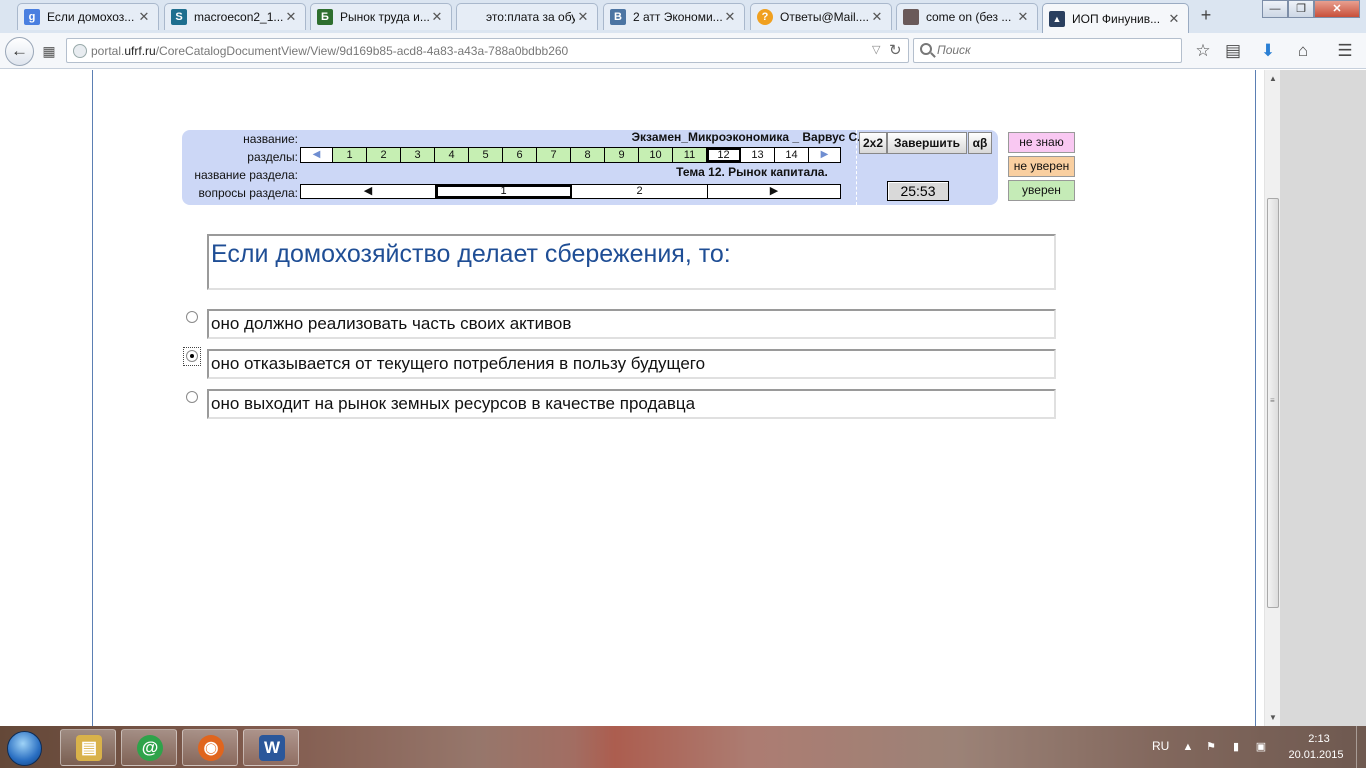 The width and height of the screenshot is (1366, 768). What do you see at coordinates (1188, 747) in the screenshot?
I see `tray-expand-icon: ▲` at bounding box center [1188, 747].